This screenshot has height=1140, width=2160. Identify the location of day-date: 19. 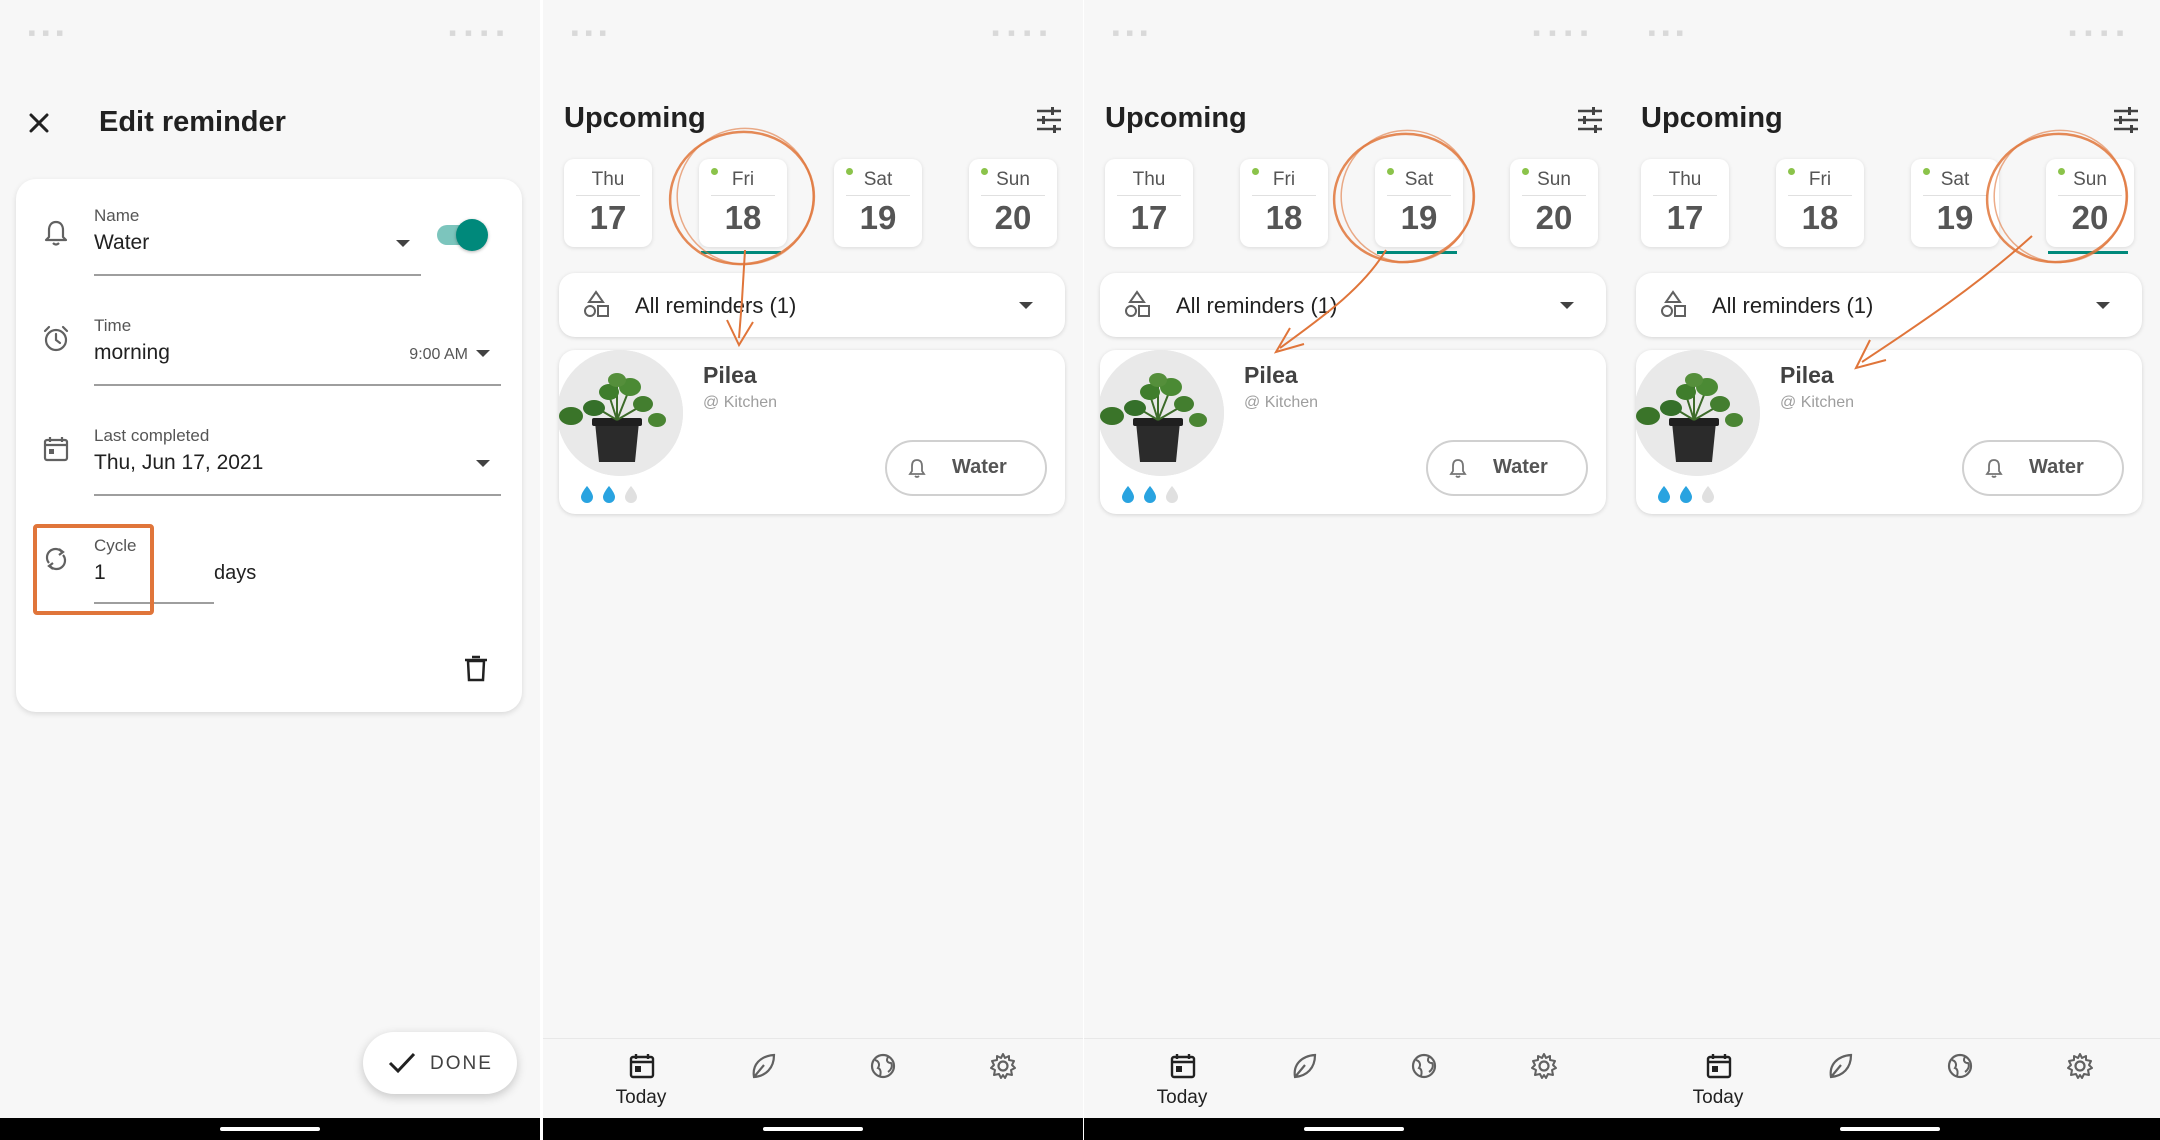
(1955, 217).